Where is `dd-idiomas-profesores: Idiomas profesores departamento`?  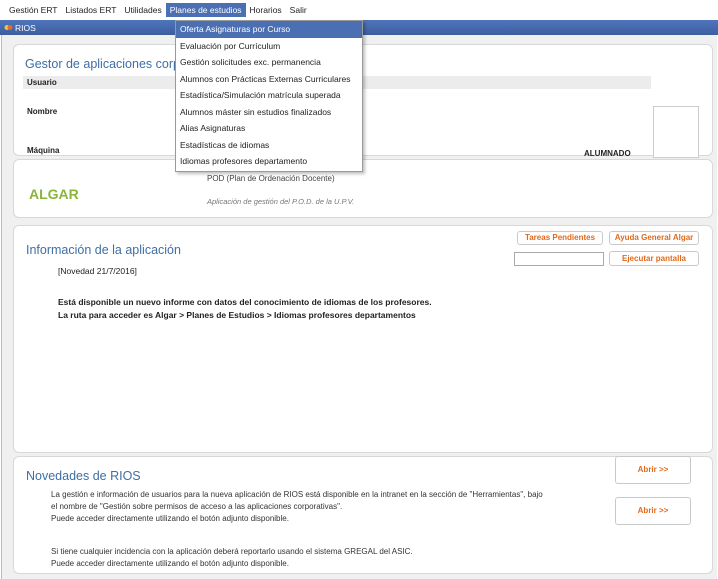
dd-idiomas-profesores: Idiomas profesores departamento is located at coordinates (269, 161).